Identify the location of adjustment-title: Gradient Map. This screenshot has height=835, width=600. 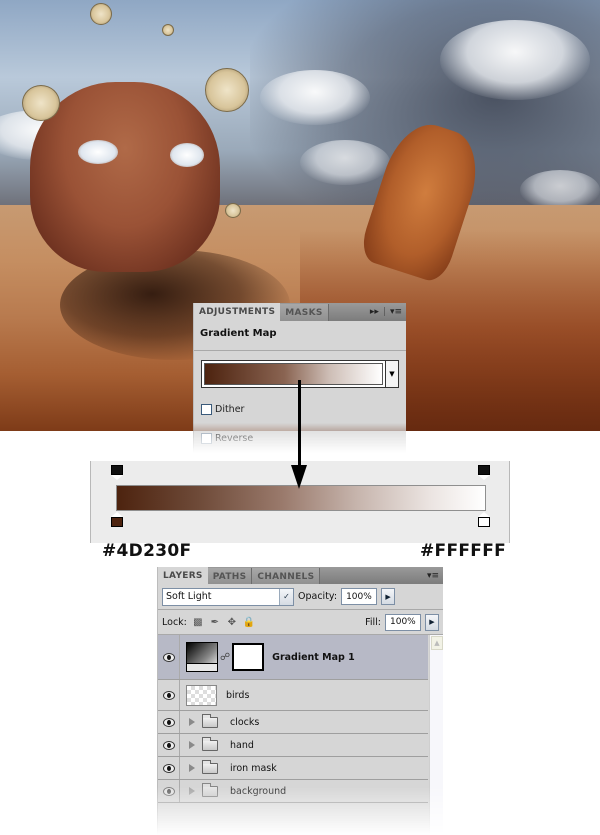
(300, 336).